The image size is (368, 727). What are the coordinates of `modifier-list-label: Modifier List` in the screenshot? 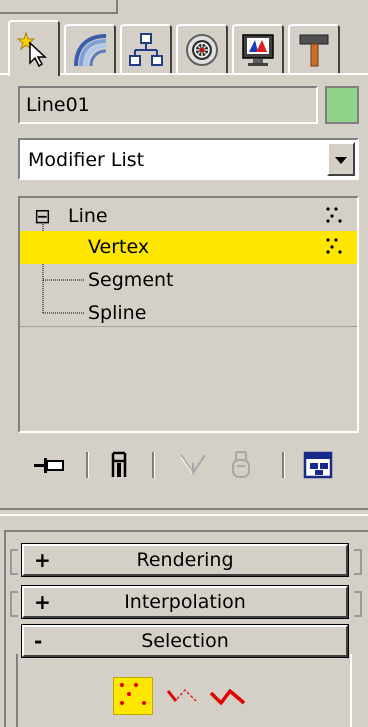 It's located at (86, 160).